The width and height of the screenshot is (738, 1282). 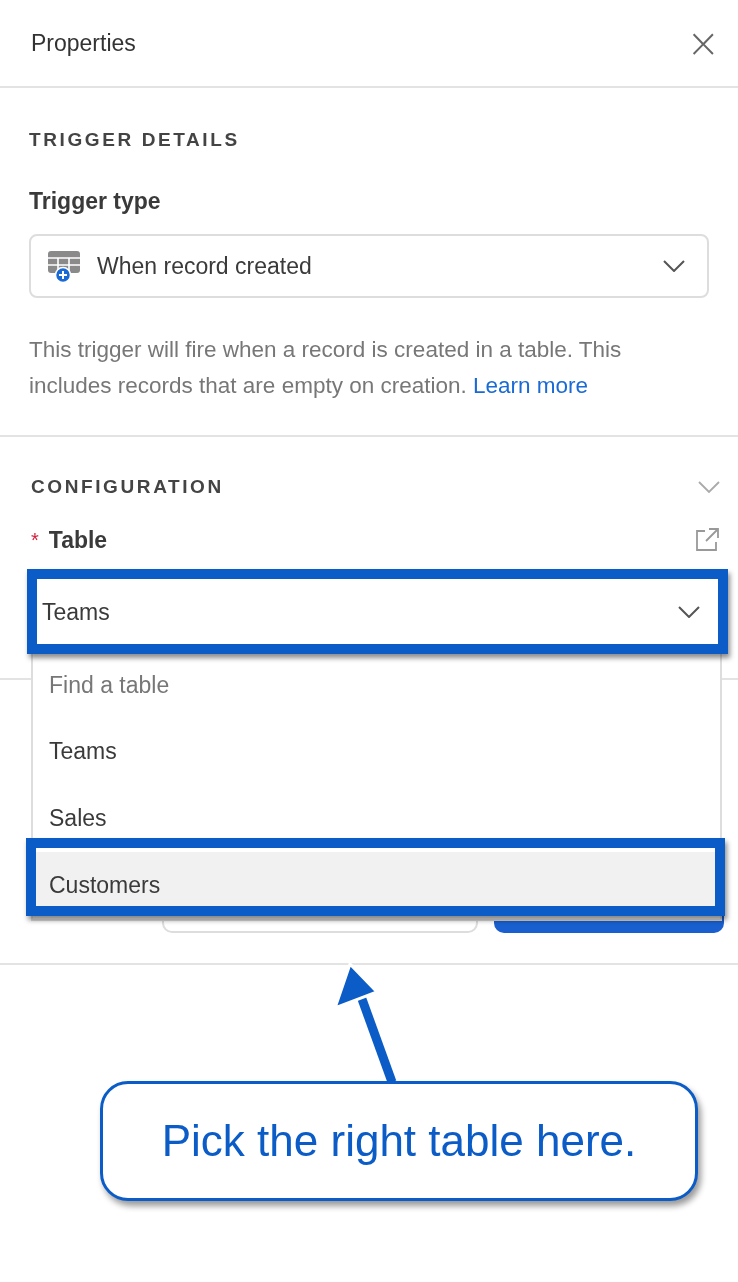 What do you see at coordinates (399, 1141) in the screenshot?
I see `callout-bubble: Pick the right table here.` at bounding box center [399, 1141].